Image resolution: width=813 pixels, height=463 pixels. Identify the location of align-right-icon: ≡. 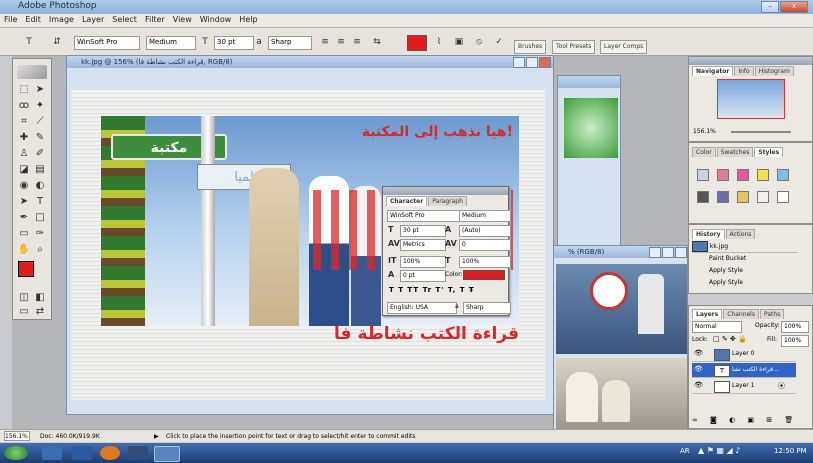
(357, 42).